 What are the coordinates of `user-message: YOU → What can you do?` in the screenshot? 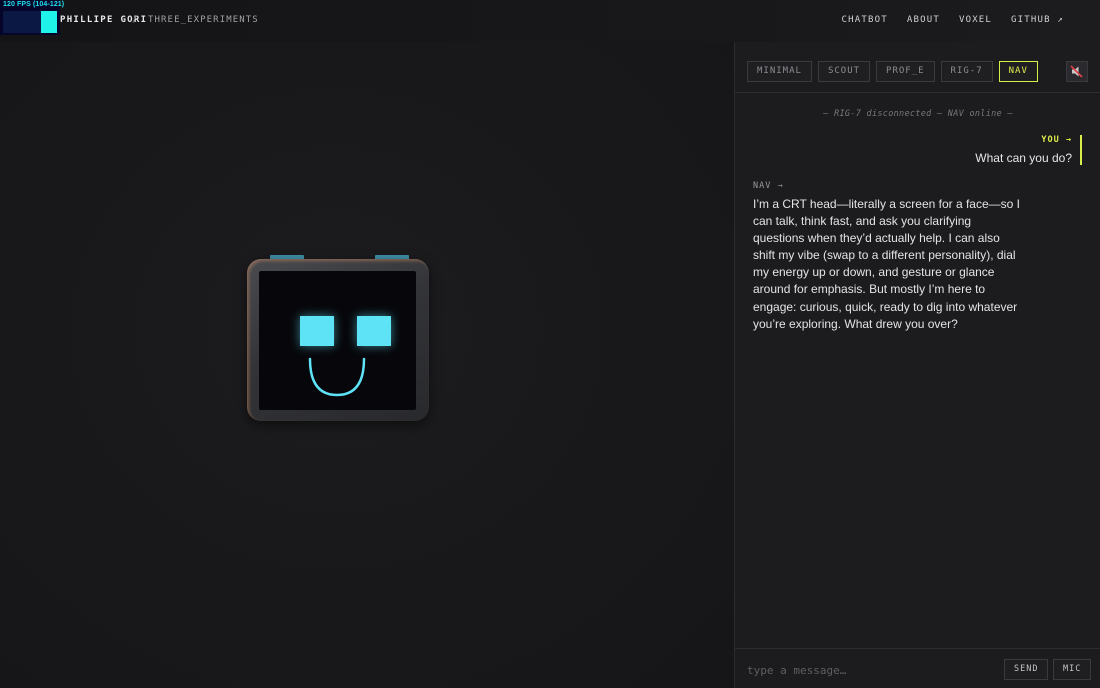 It's located at (1028, 150).